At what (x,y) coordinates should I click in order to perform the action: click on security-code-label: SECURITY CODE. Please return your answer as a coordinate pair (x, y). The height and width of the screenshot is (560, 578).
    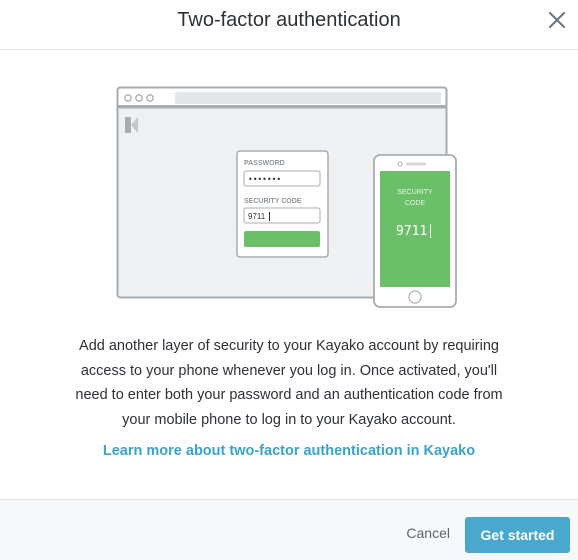
    Looking at the image, I should click on (273, 201).